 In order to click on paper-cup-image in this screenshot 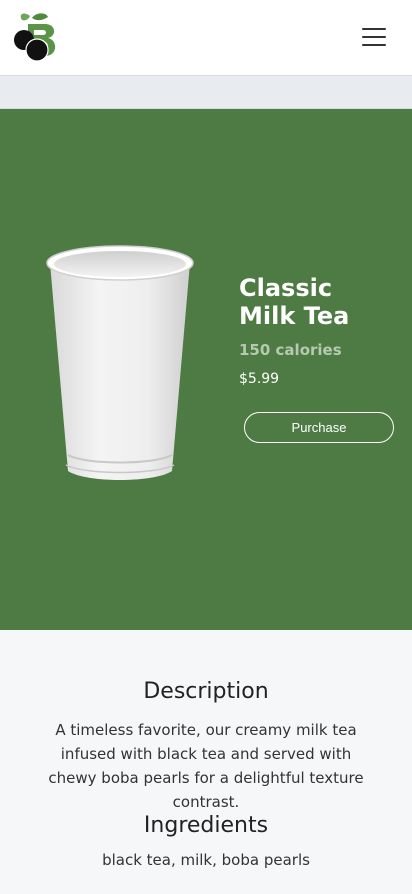, I will do `click(120, 362)`.